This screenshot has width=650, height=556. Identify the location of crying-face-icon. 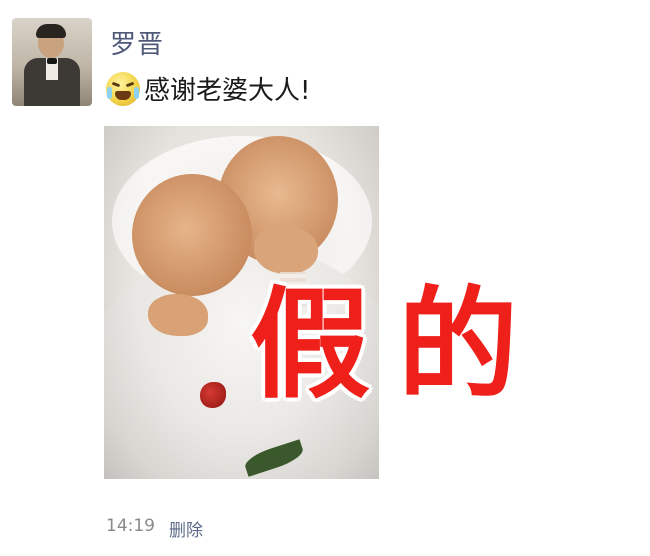
(123, 88).